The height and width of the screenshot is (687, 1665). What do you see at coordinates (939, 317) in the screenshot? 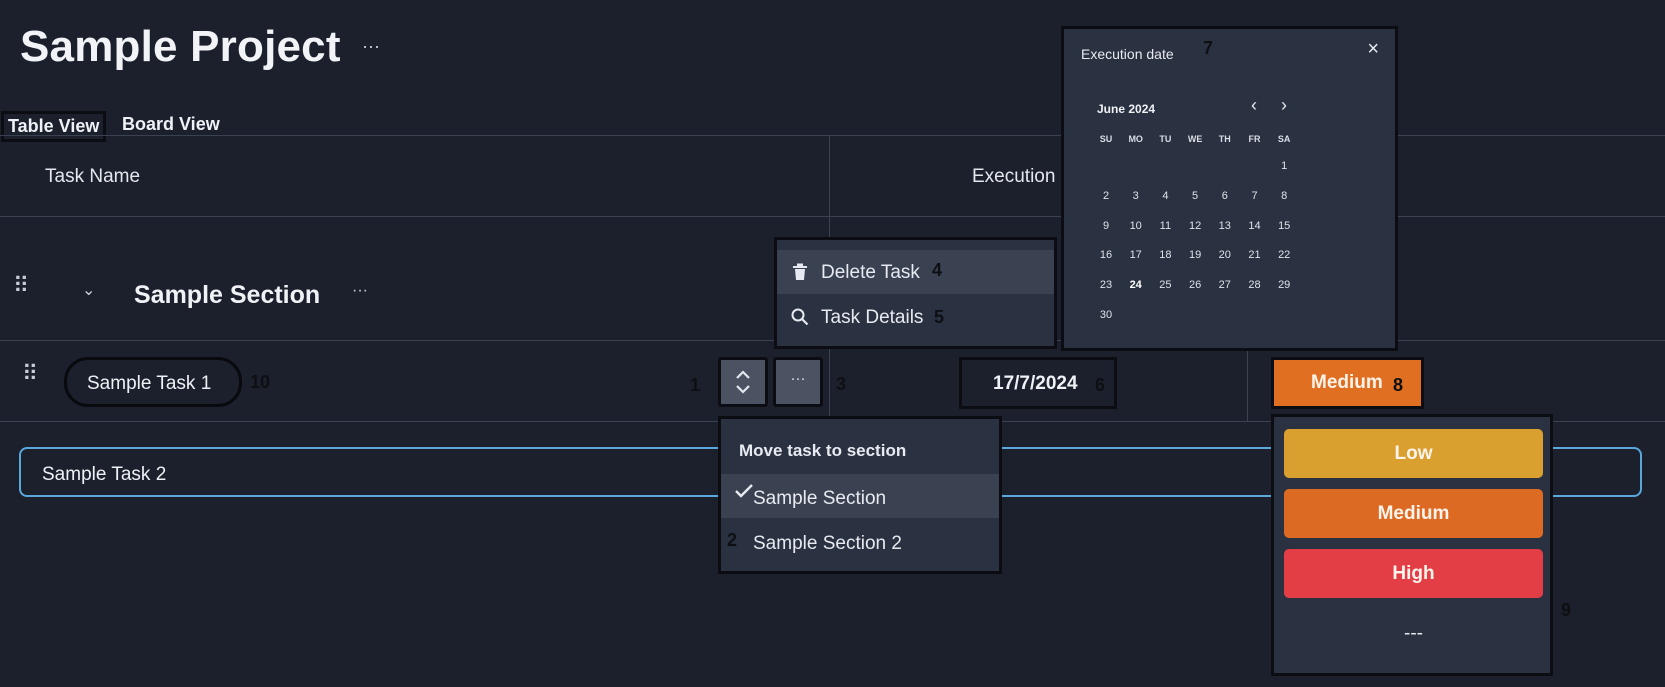
I see `annotation-label: 5` at bounding box center [939, 317].